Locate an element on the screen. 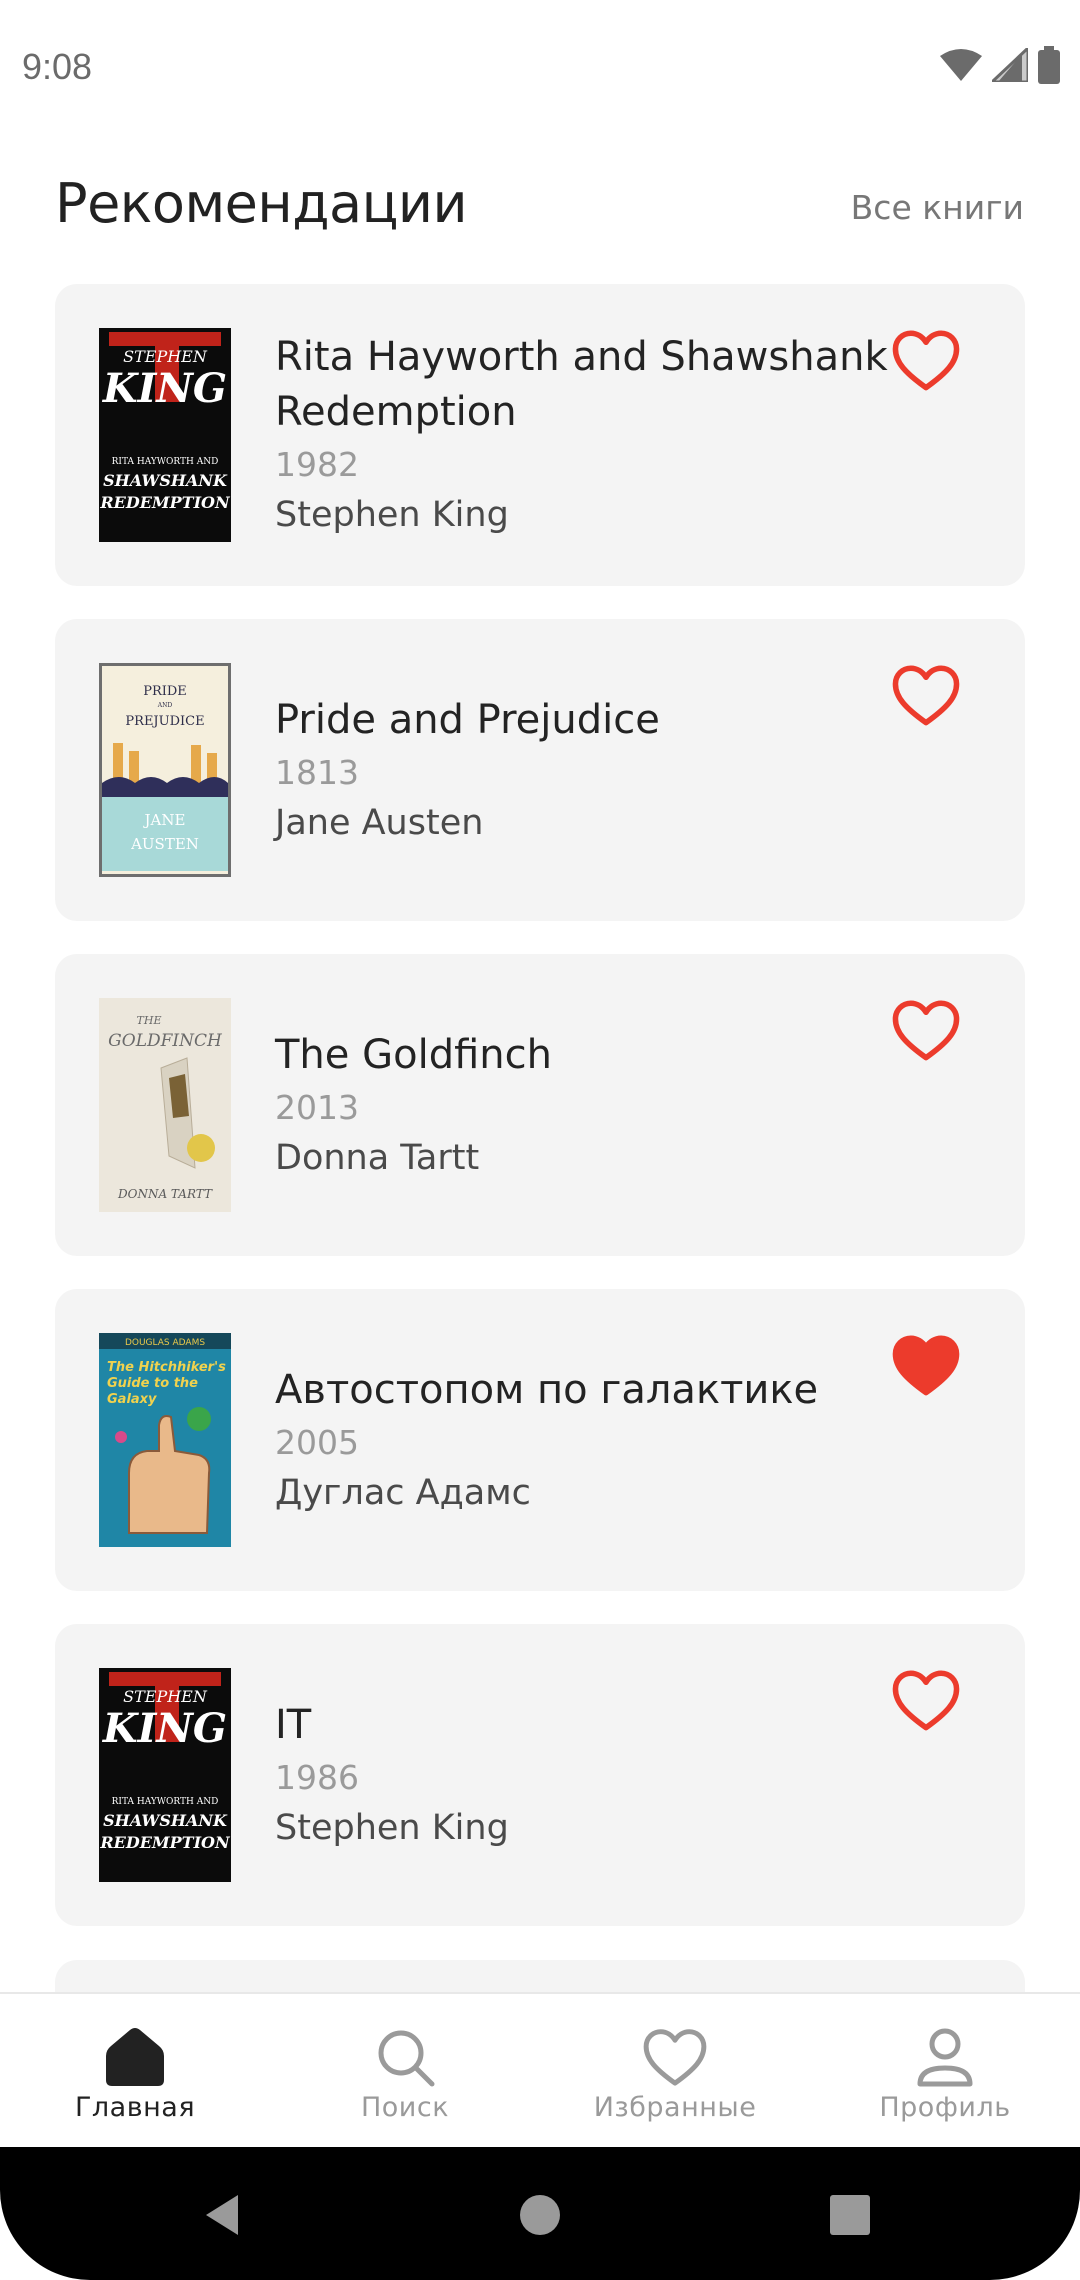 This screenshot has height=2280, width=1080. book-title: Автостопом по галактике is located at coordinates (547, 1389).